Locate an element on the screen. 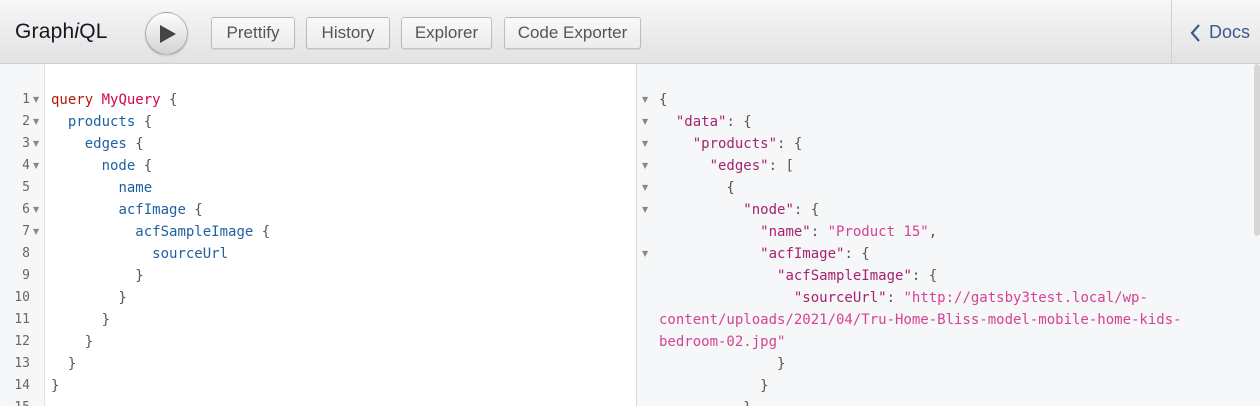 The height and width of the screenshot is (406, 1260). result-line: "node": { is located at coordinates (739, 210).